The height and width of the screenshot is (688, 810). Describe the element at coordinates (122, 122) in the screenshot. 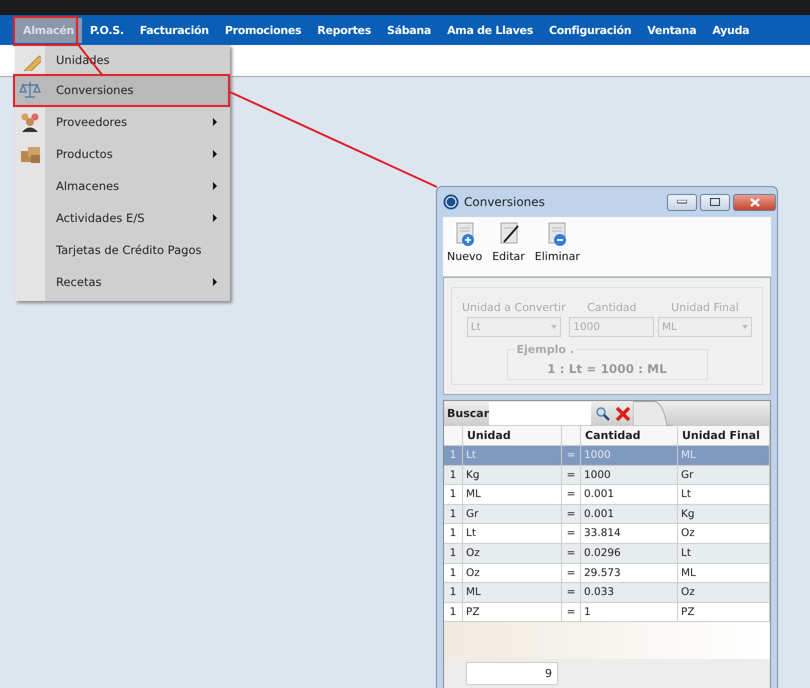

I see `menu-item: Proveedores` at that location.